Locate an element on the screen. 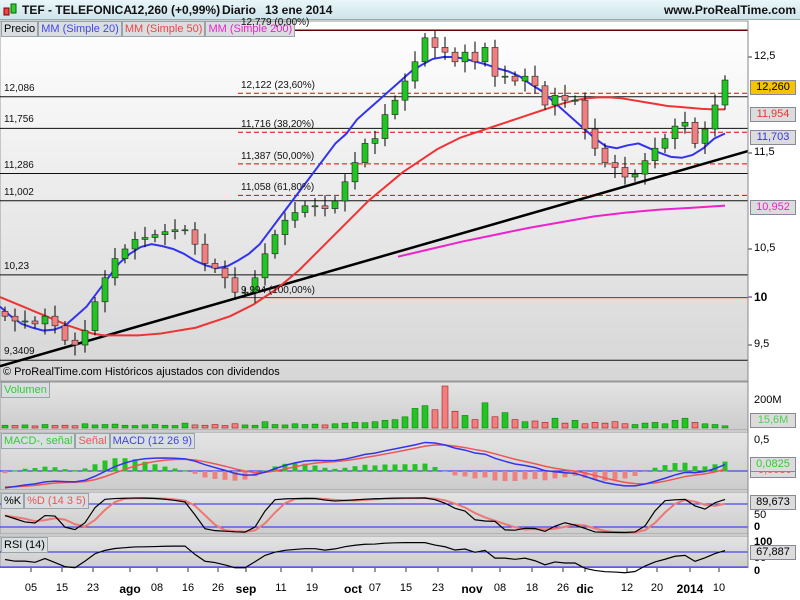 The height and width of the screenshot is (600, 800). rsi-legend: RSI (14) is located at coordinates (24, 545).